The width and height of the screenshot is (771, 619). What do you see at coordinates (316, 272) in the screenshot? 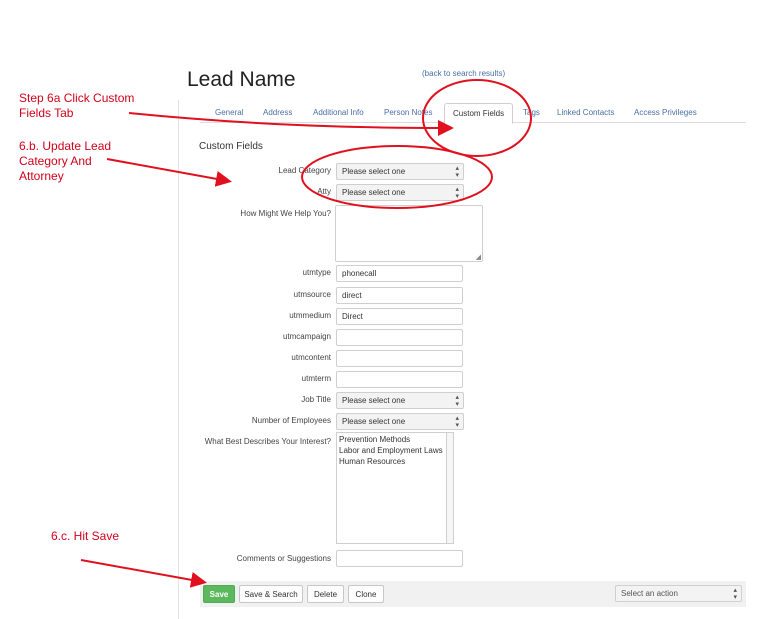
I see `utmtype-label: utmtype` at bounding box center [316, 272].